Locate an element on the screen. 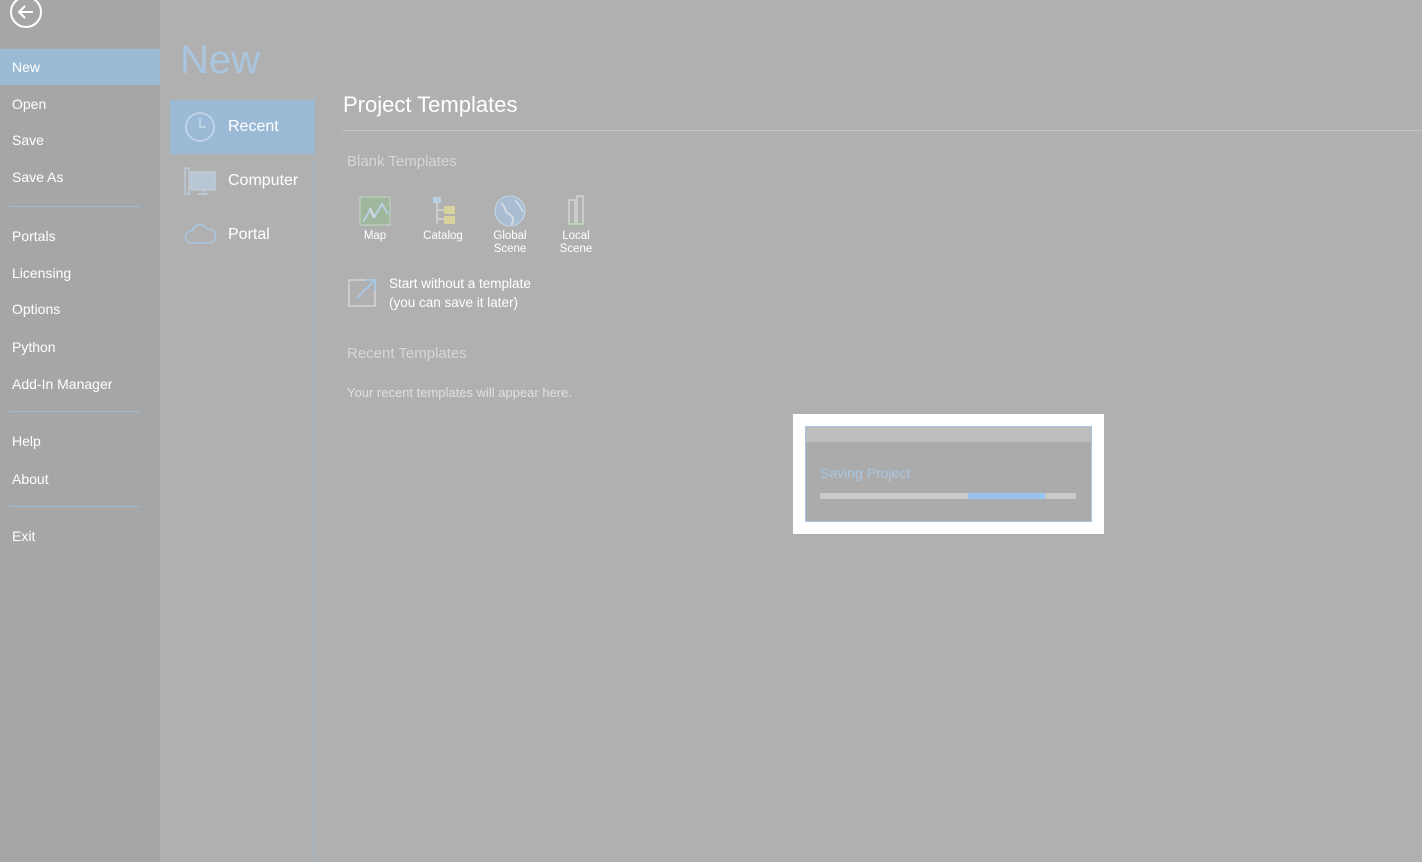 The height and width of the screenshot is (862, 1422). globe-icon is located at coordinates (510, 211).